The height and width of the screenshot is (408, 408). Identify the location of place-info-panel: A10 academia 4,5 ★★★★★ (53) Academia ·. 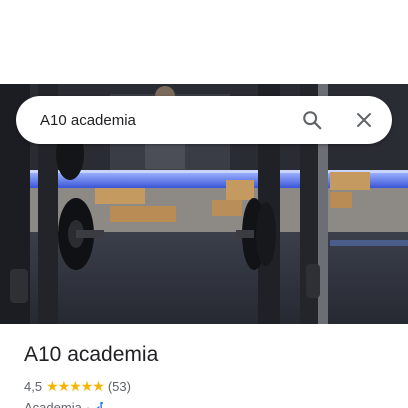
(209, 375).